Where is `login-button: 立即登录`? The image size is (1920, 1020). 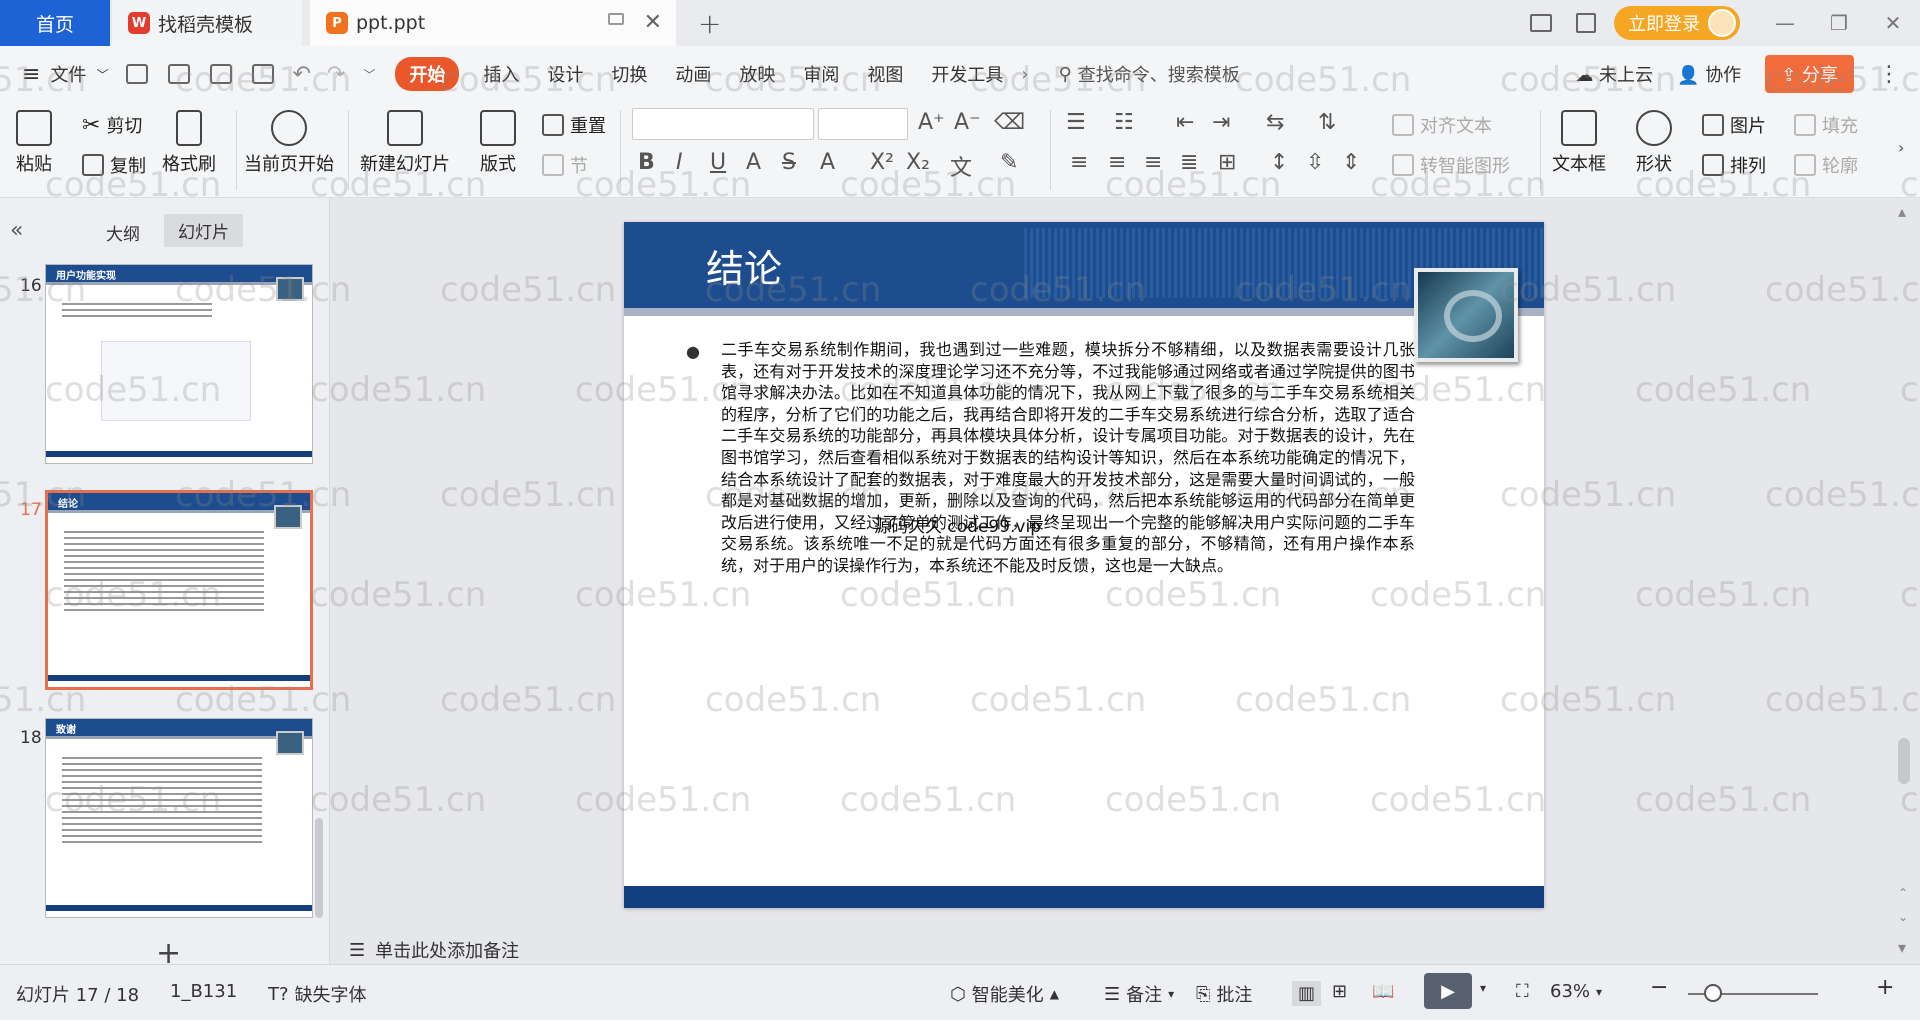 login-button: 立即登录 is located at coordinates (1677, 23).